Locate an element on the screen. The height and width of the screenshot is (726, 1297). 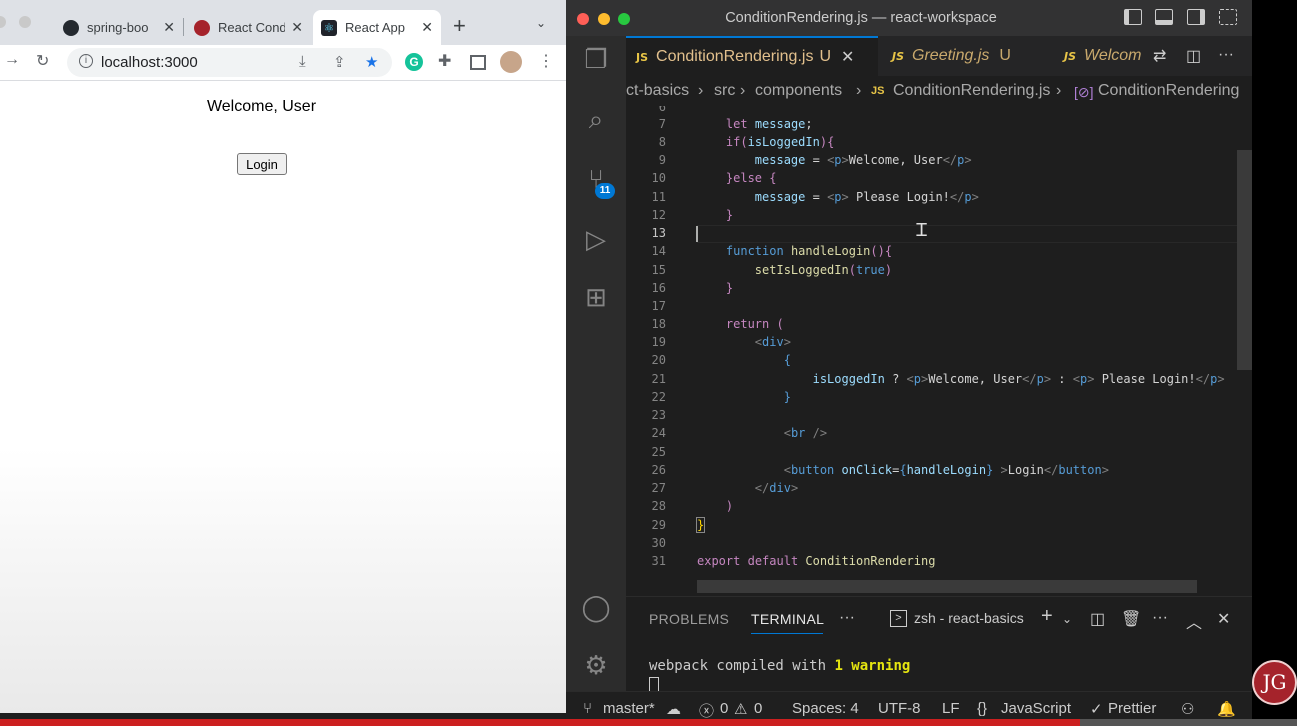
line-number: 13 is located at coordinates (658, 233).